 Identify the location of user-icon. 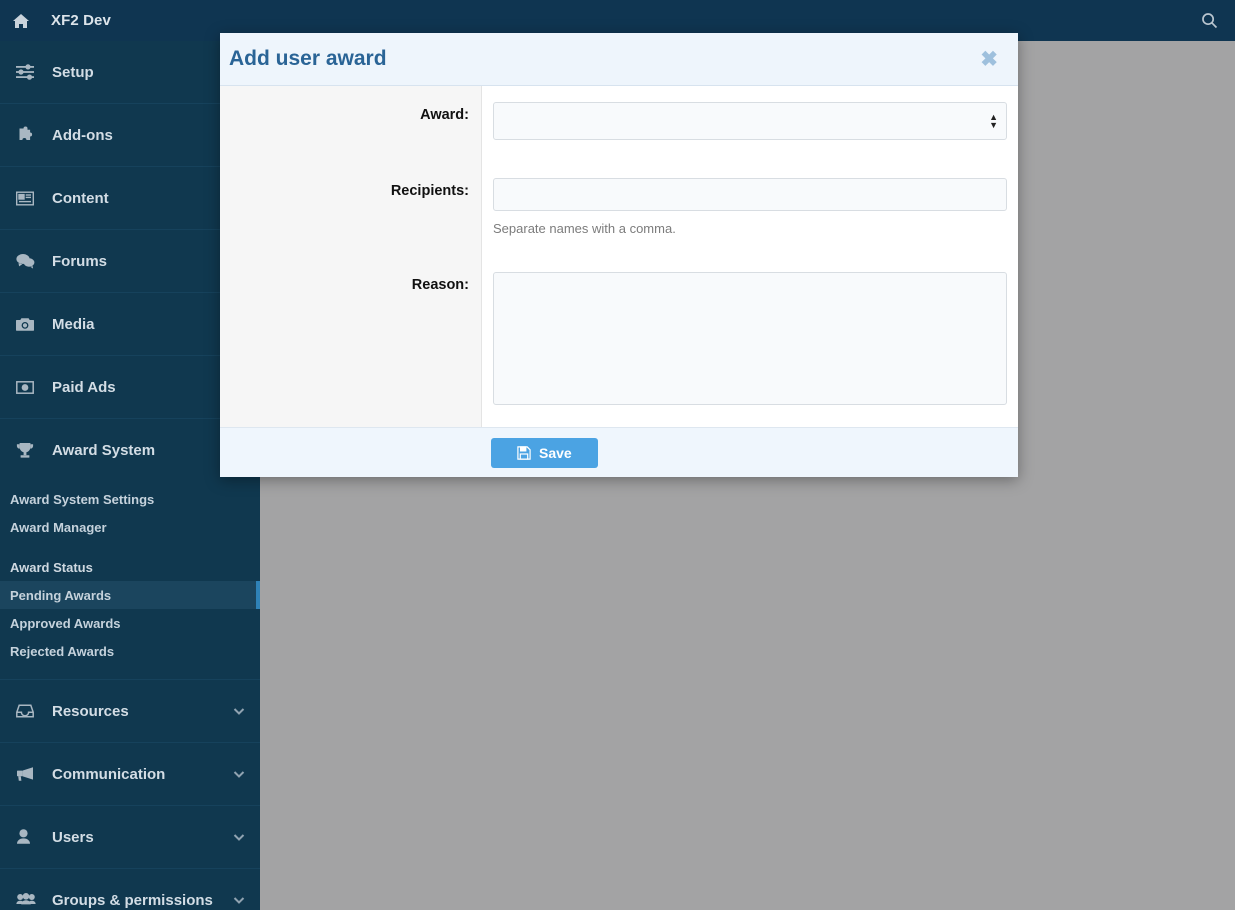
(30, 837).